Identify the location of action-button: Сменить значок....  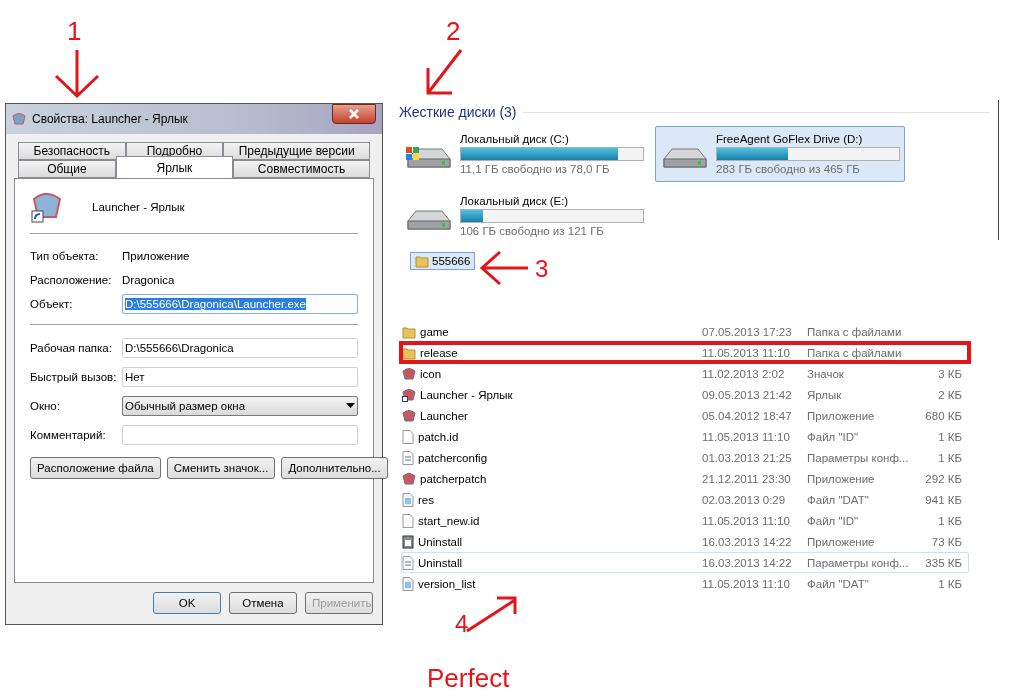
(221, 468).